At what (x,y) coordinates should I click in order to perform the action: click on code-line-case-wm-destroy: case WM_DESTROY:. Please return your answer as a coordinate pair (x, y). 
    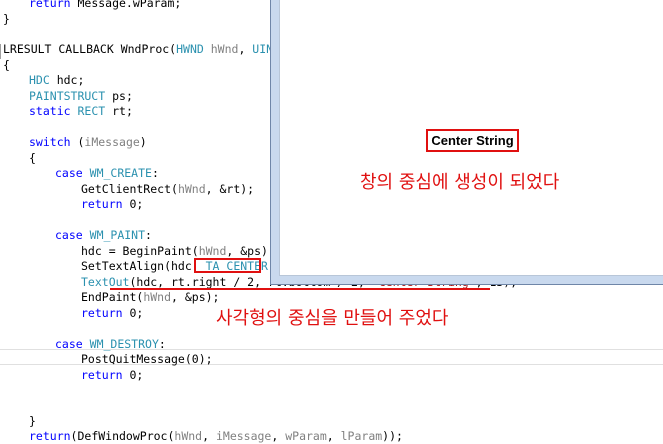
    Looking at the image, I should click on (110, 344).